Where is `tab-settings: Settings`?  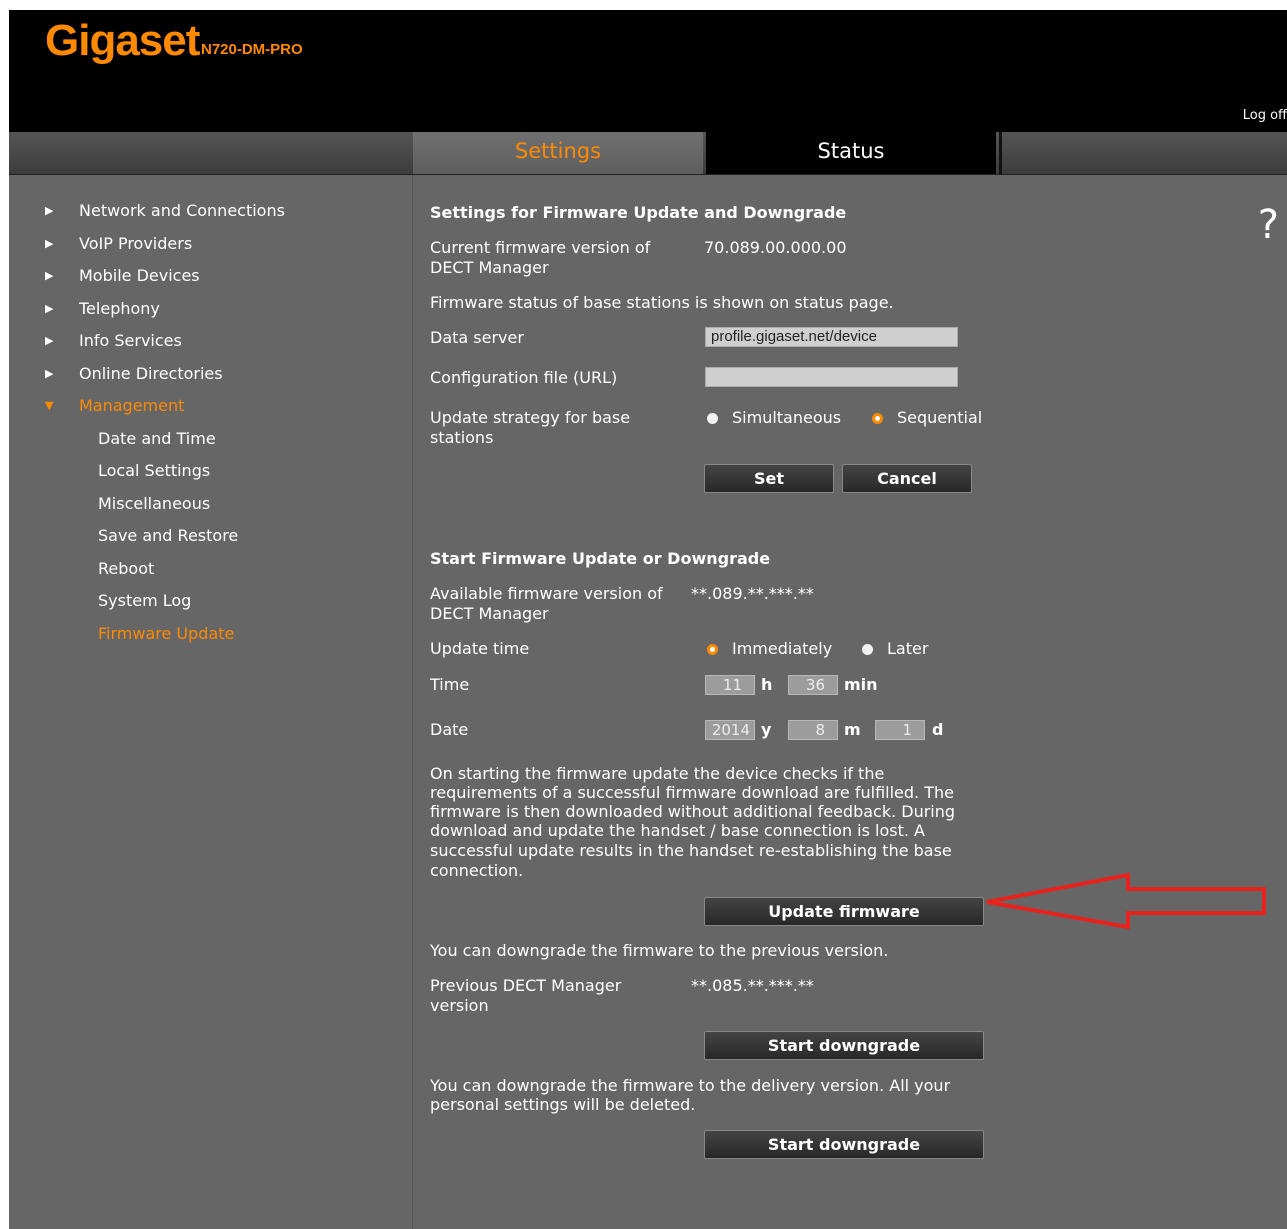 tab-settings: Settings is located at coordinates (558, 153).